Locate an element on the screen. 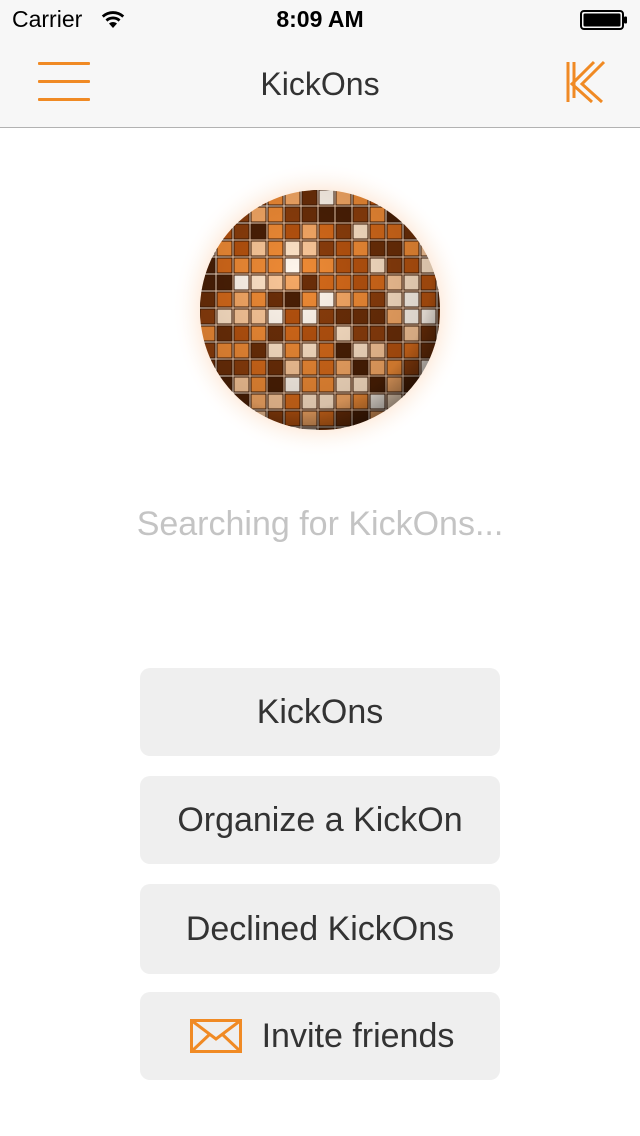 This screenshot has width=640, height=1136. battery-icon is located at coordinates (603, 20).